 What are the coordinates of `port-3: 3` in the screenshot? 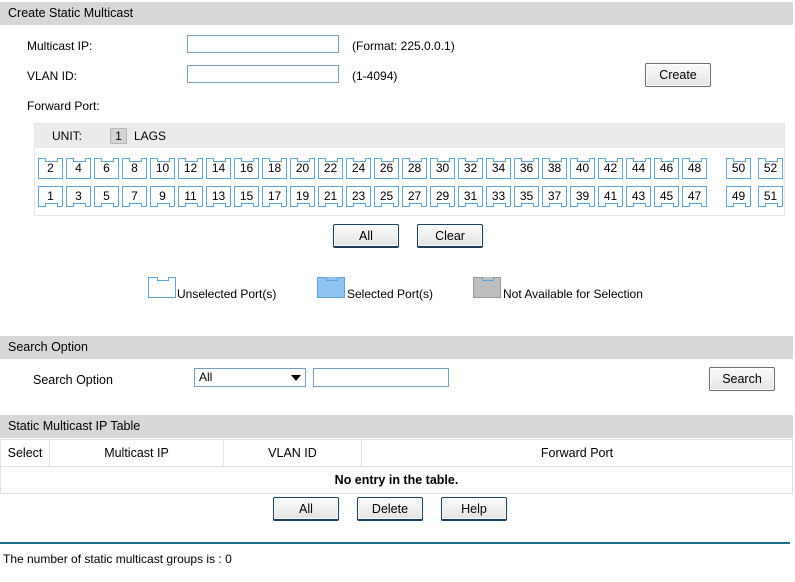 It's located at (78, 196).